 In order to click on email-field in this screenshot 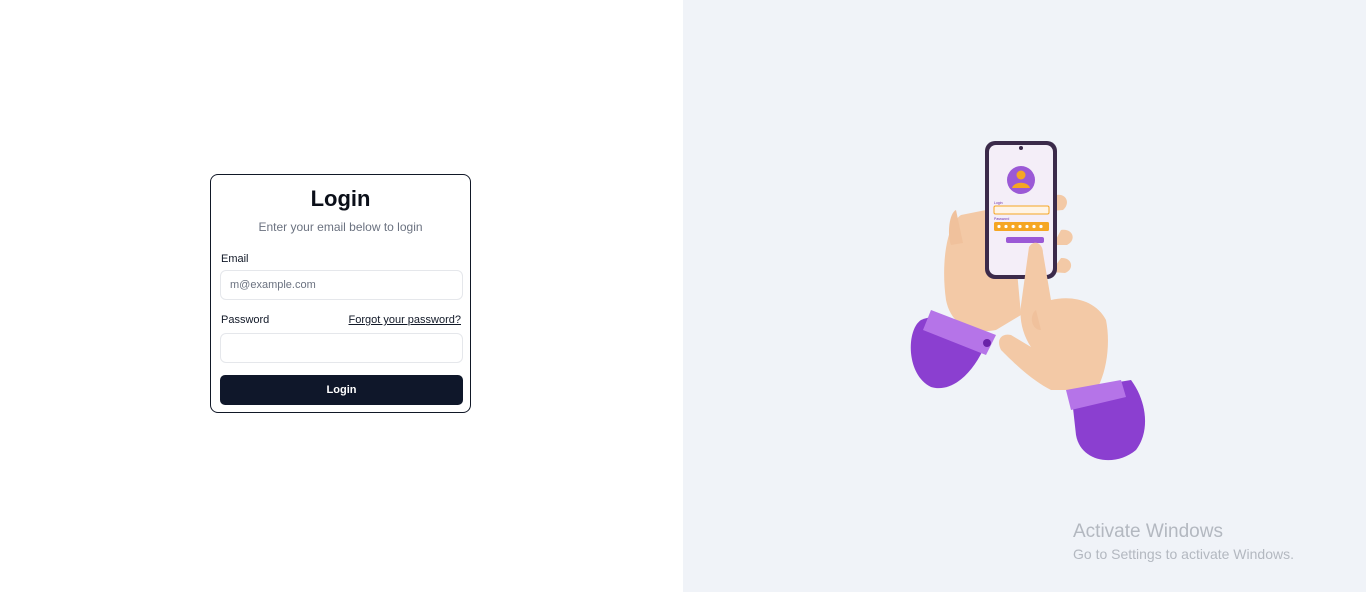, I will do `click(341, 285)`.